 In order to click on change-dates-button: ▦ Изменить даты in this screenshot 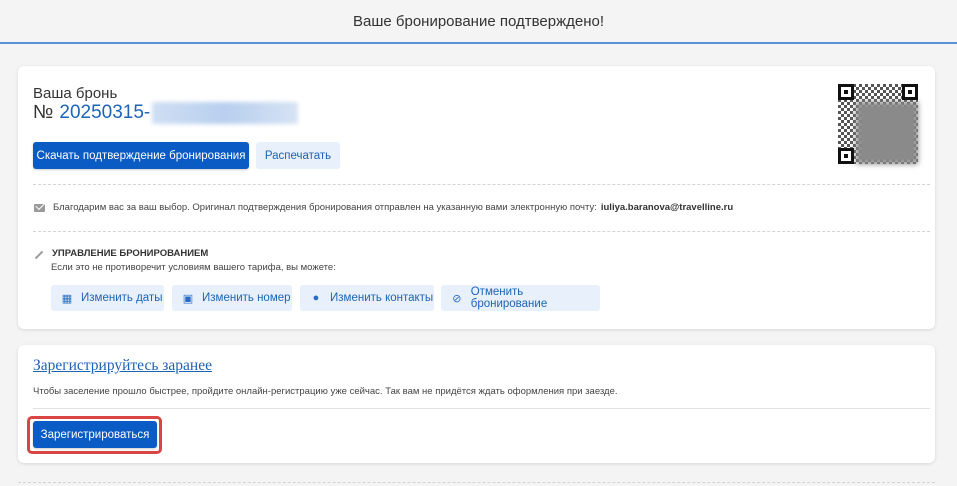, I will do `click(107, 298)`.